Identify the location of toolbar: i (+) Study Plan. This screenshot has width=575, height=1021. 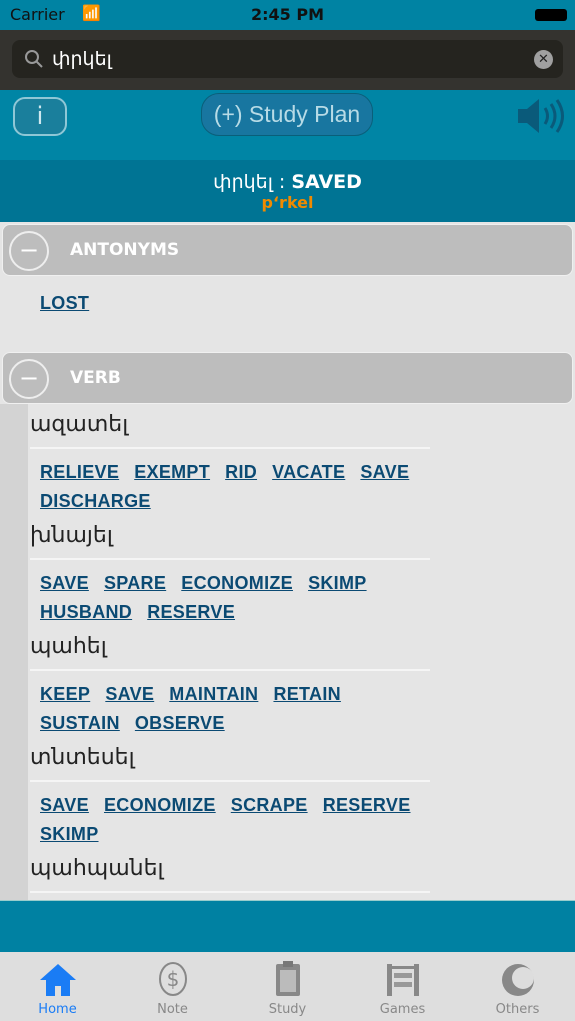
(287, 125).